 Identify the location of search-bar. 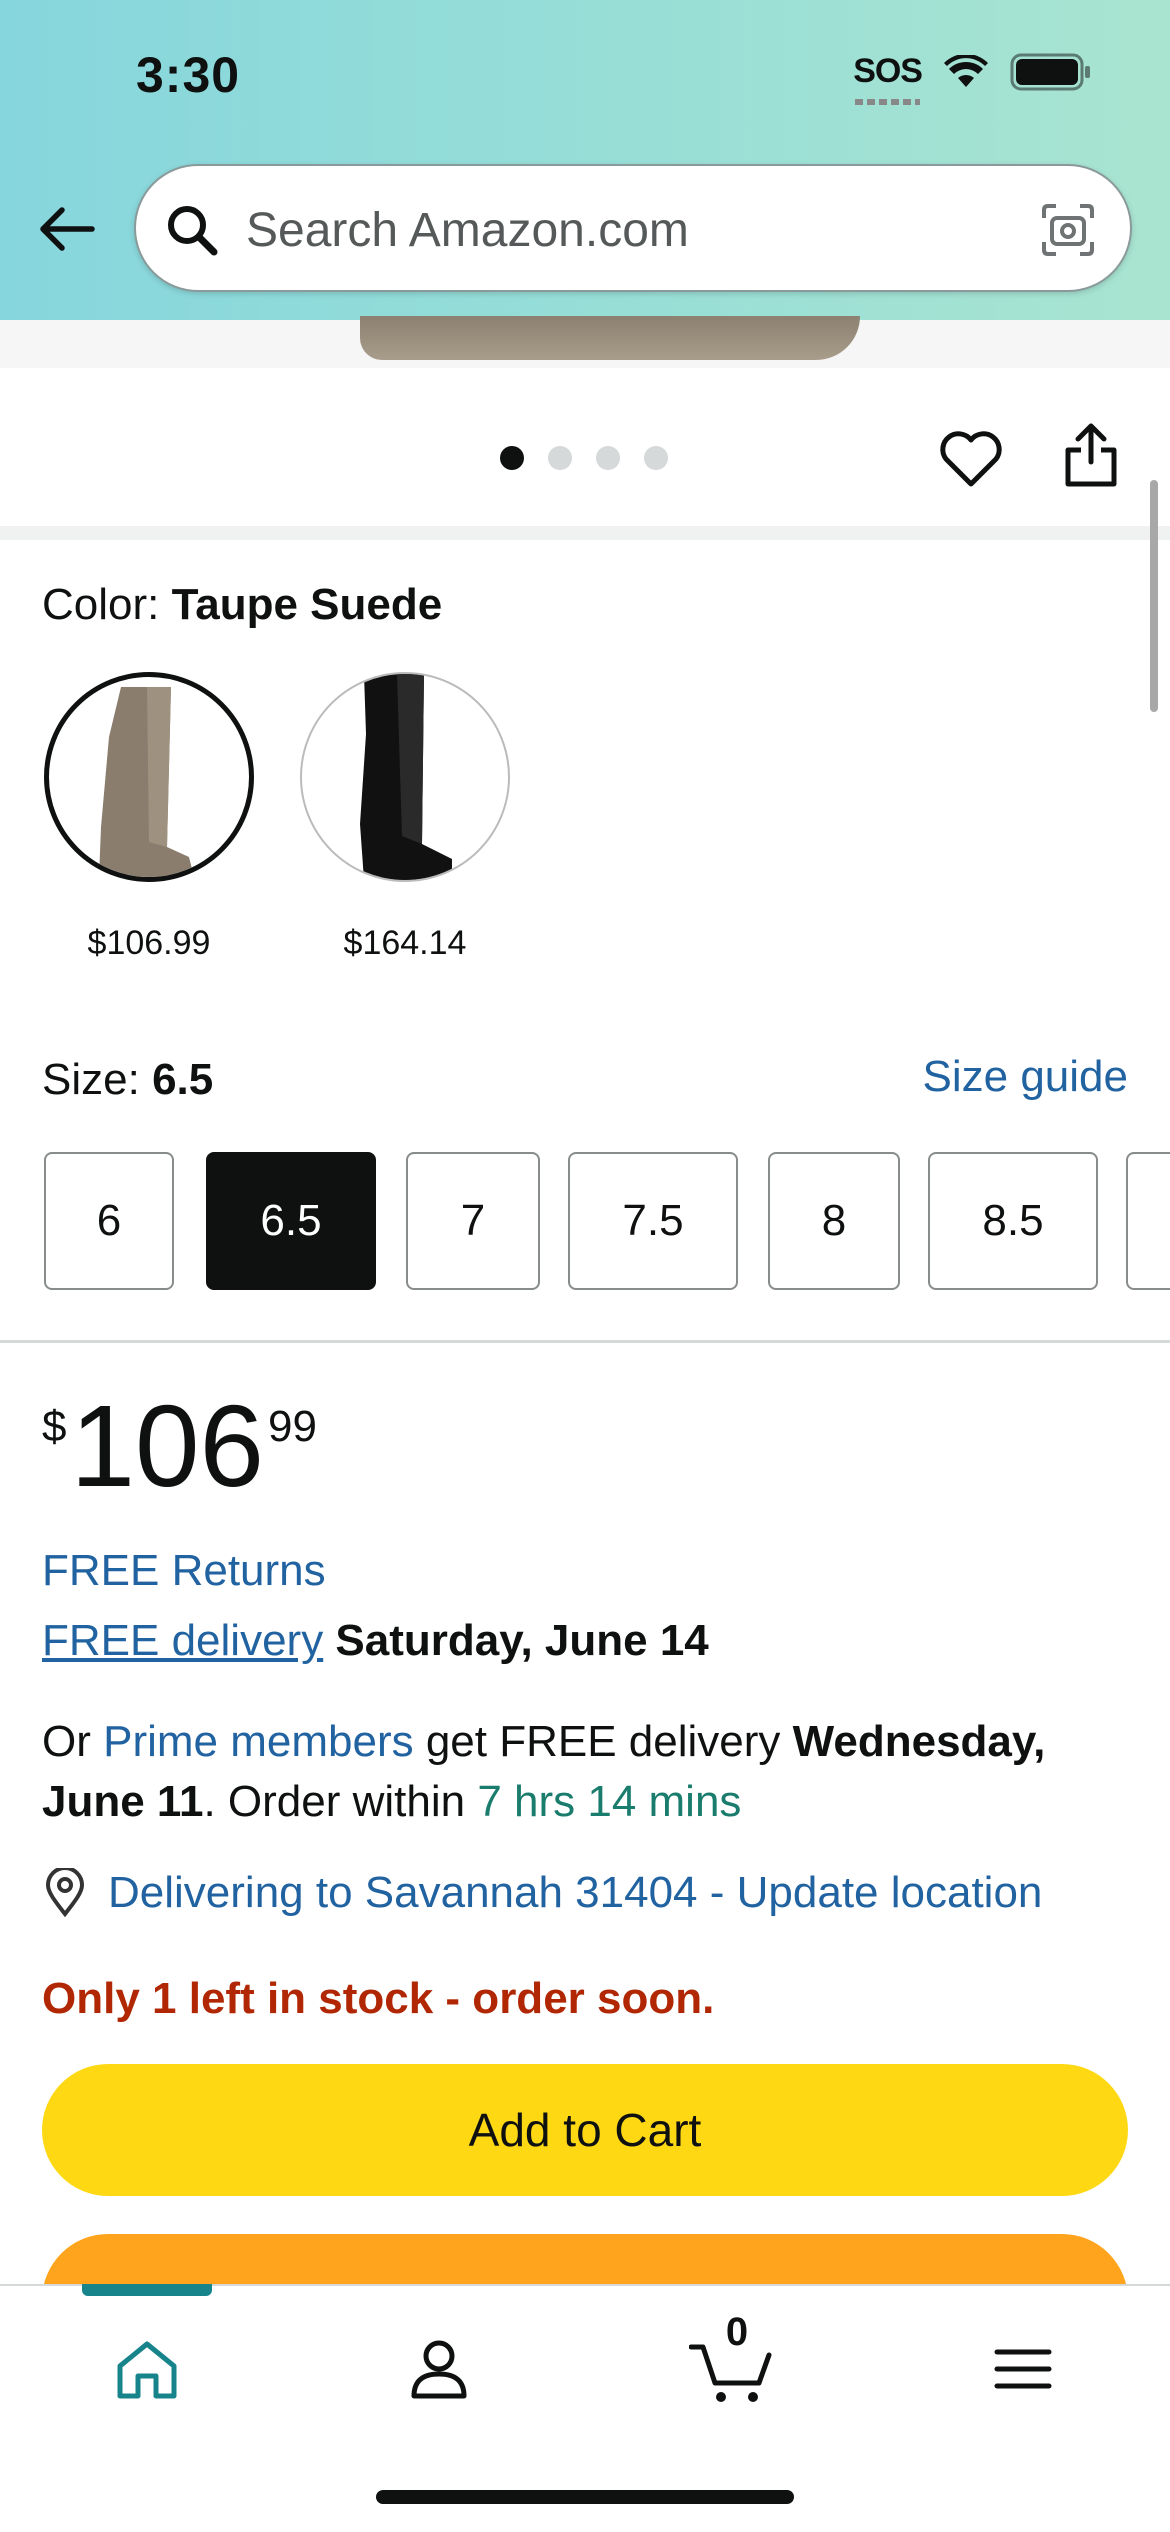
(633, 228).